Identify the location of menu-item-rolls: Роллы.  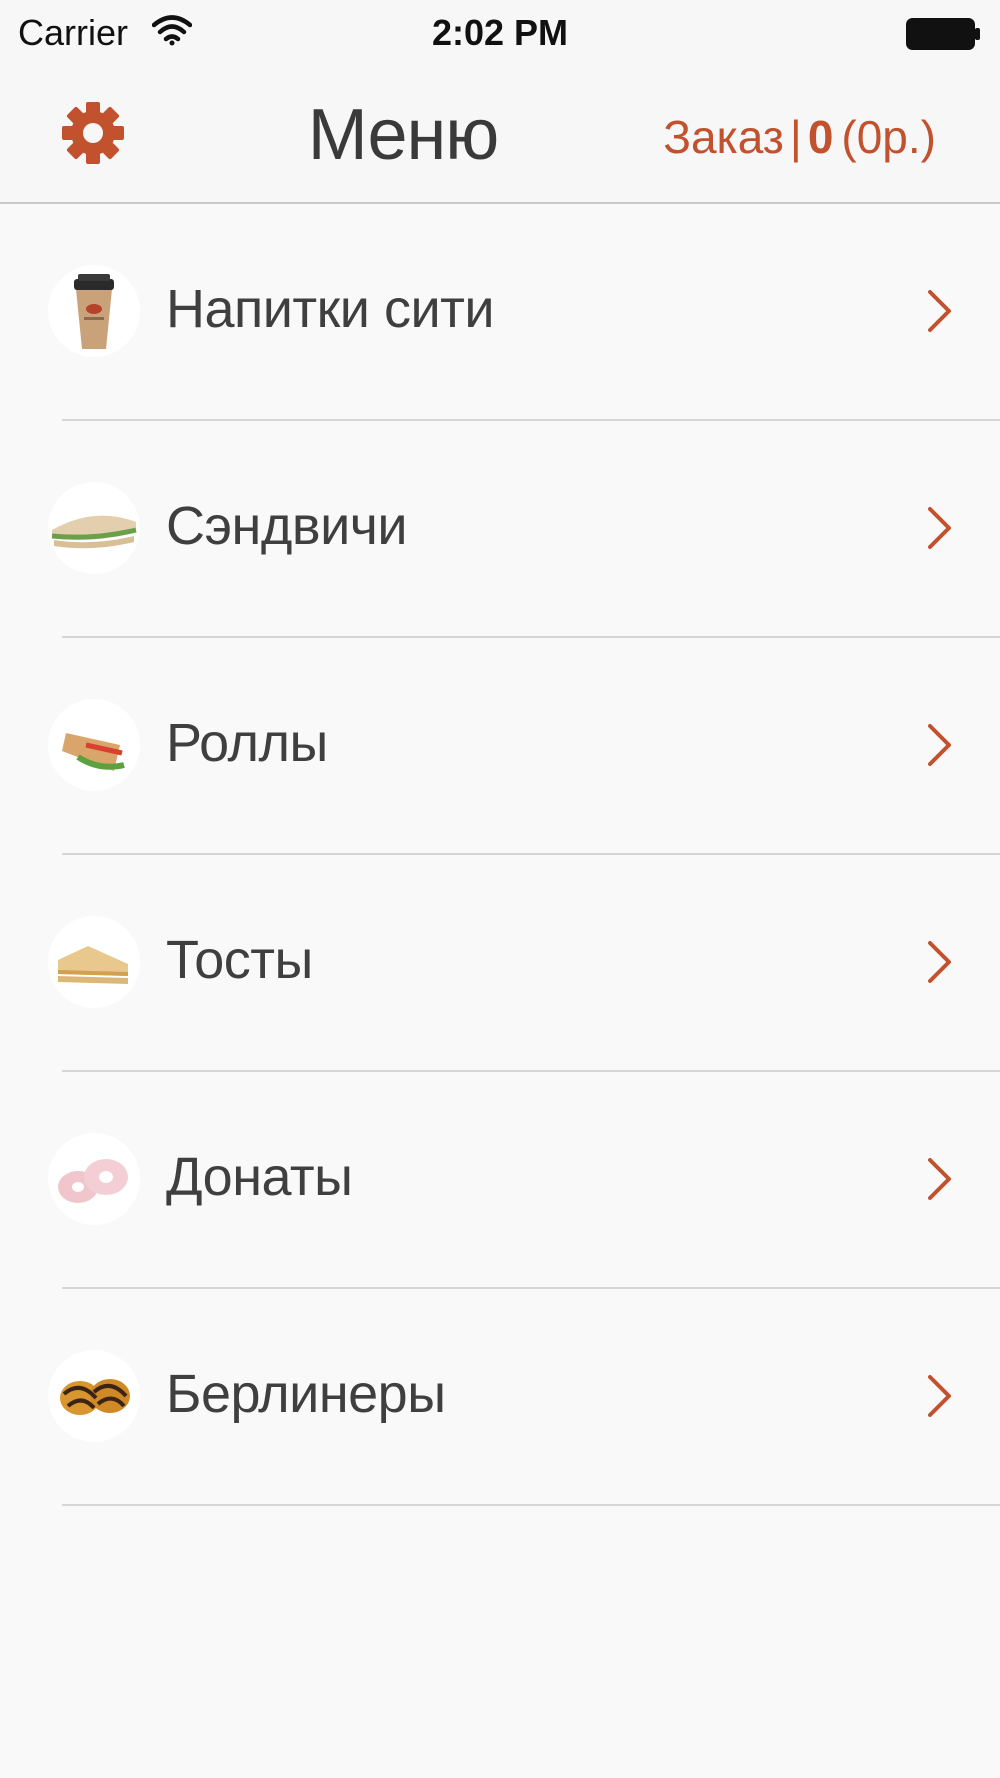
(500, 746).